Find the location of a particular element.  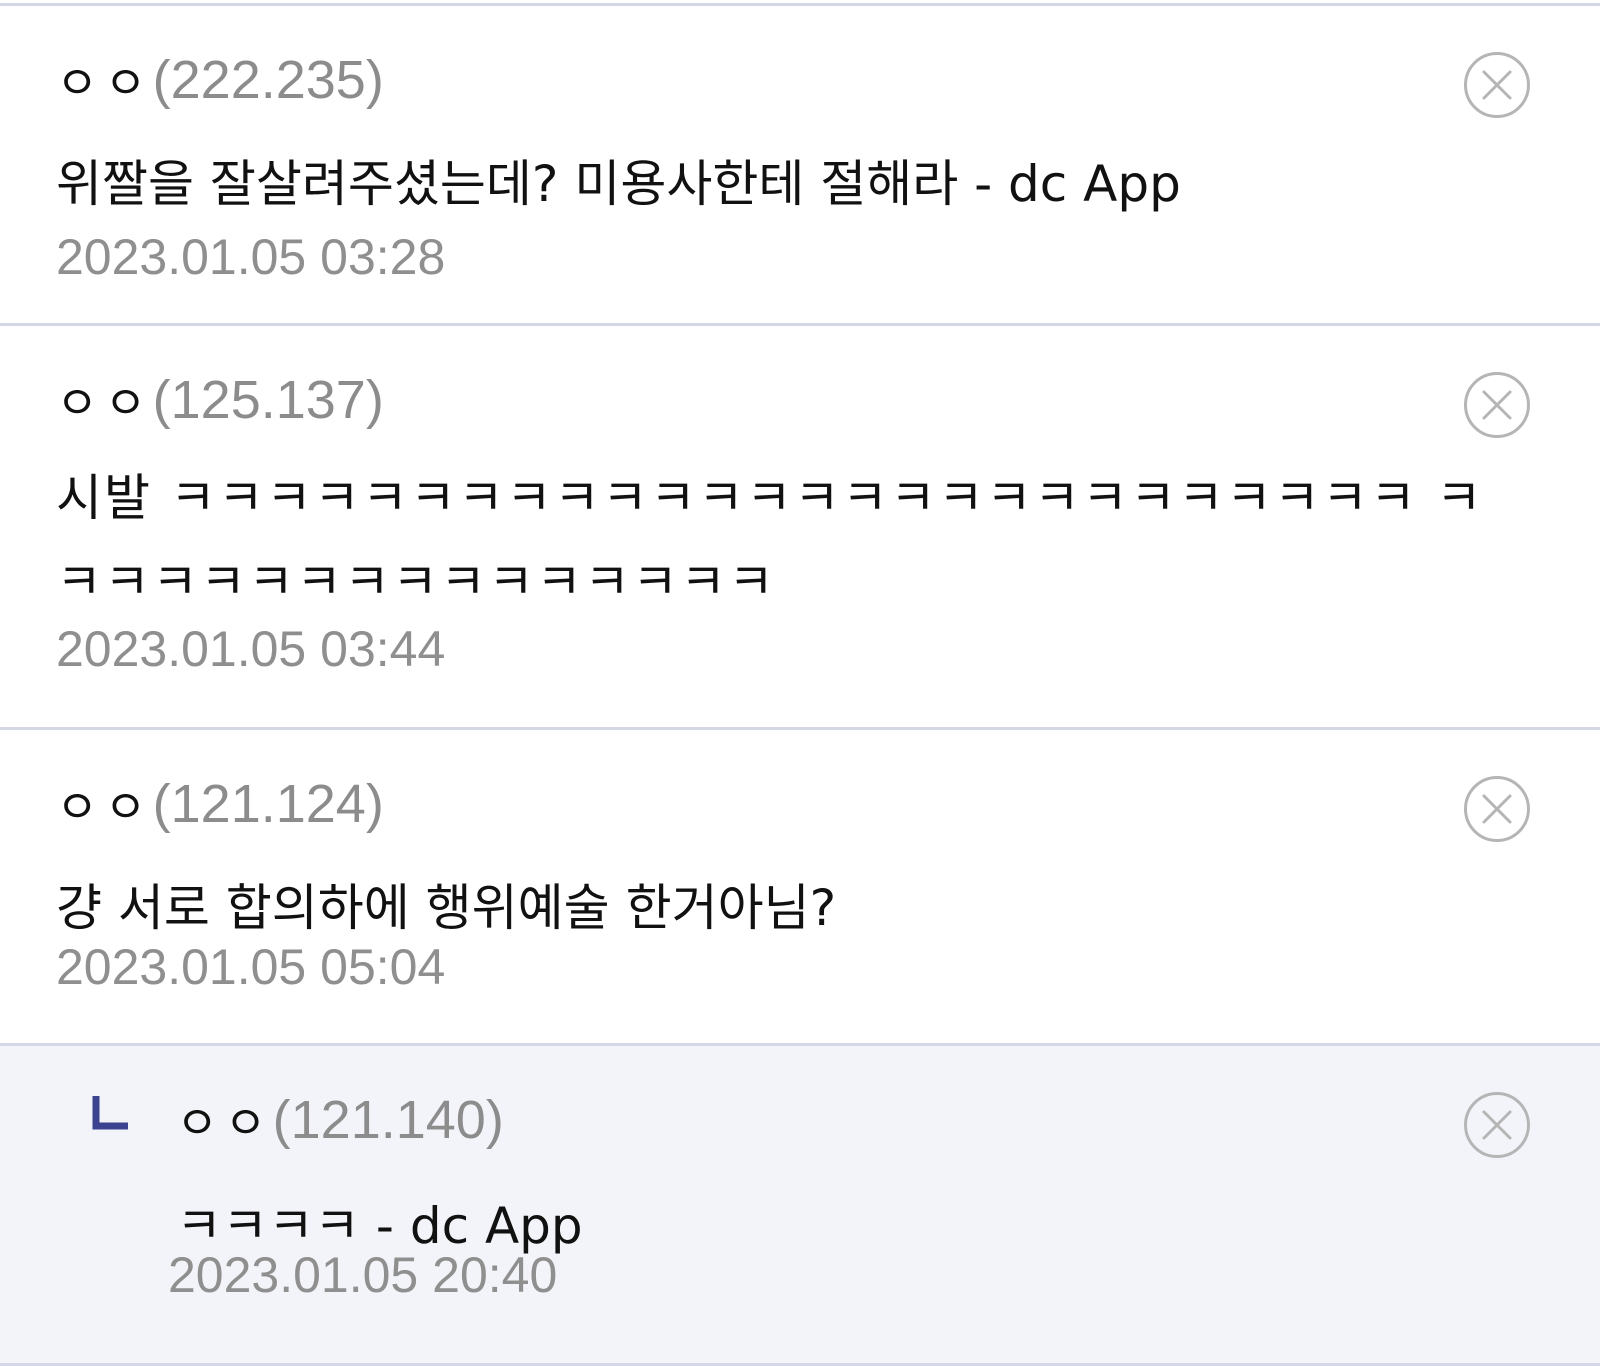

comment-ip: (121.124) is located at coordinates (268, 804).